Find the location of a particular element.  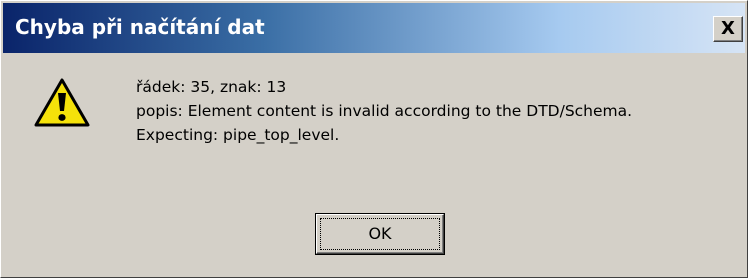

window-title: Chyba při načítání dat is located at coordinates (140, 27).